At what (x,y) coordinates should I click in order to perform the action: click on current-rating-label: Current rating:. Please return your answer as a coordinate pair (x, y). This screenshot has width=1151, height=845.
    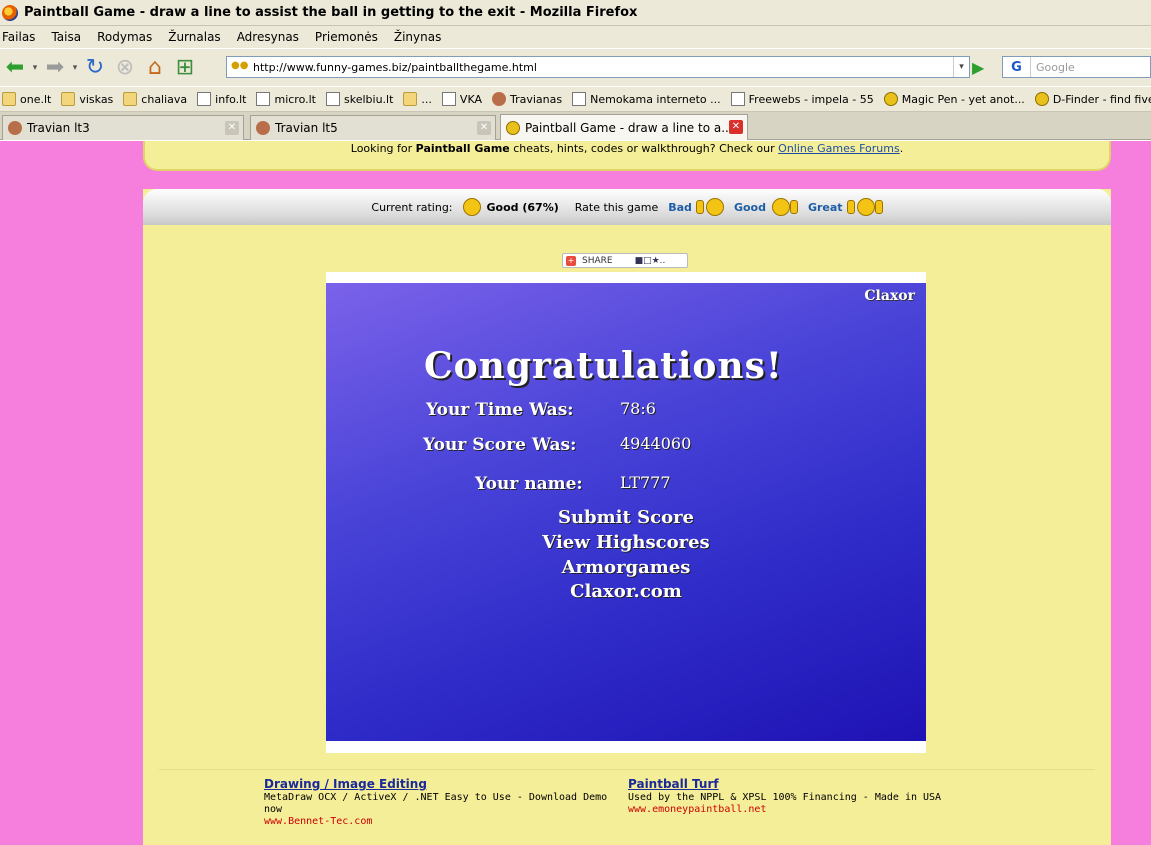
    Looking at the image, I should click on (412, 207).